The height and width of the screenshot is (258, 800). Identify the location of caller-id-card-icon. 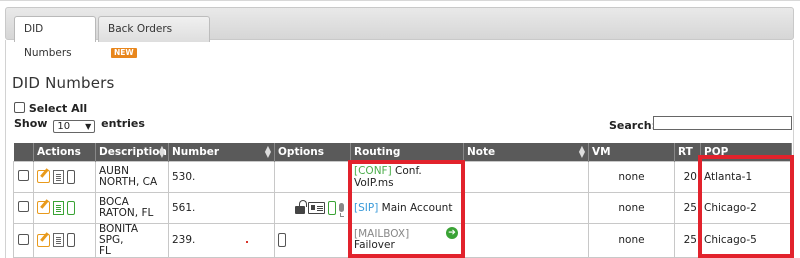
(316, 207).